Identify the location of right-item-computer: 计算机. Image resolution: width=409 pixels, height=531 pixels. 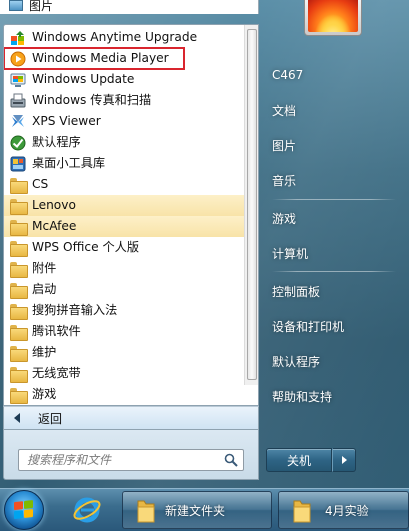
(286, 253).